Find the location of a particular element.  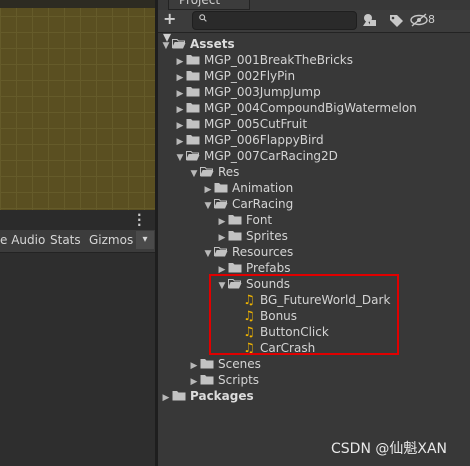

tree-item-label: Prefabs is located at coordinates (268, 268).